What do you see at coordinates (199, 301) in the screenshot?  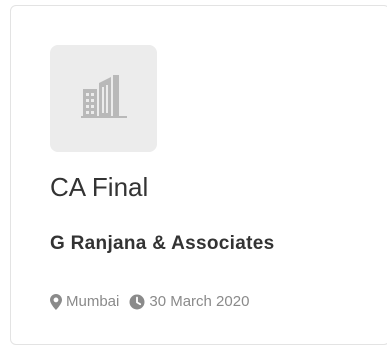 I see `posted-date-text: 30 March 2020` at bounding box center [199, 301].